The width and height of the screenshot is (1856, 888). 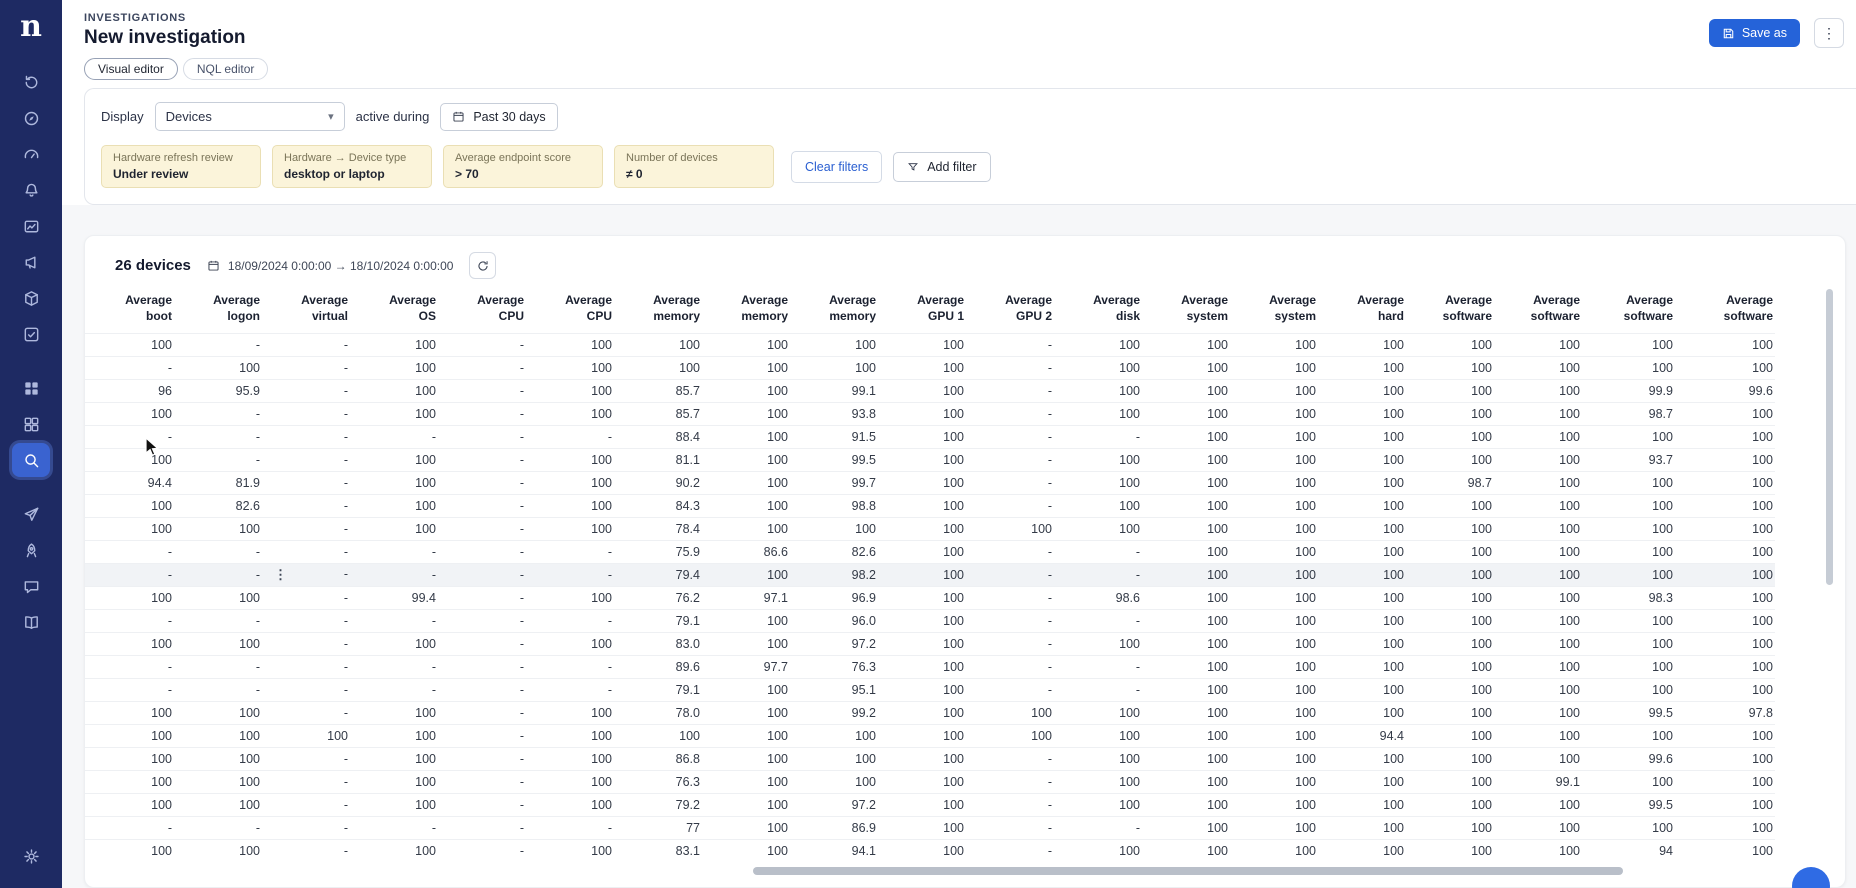 What do you see at coordinates (31, 550) in the screenshot?
I see `rocket-icon` at bounding box center [31, 550].